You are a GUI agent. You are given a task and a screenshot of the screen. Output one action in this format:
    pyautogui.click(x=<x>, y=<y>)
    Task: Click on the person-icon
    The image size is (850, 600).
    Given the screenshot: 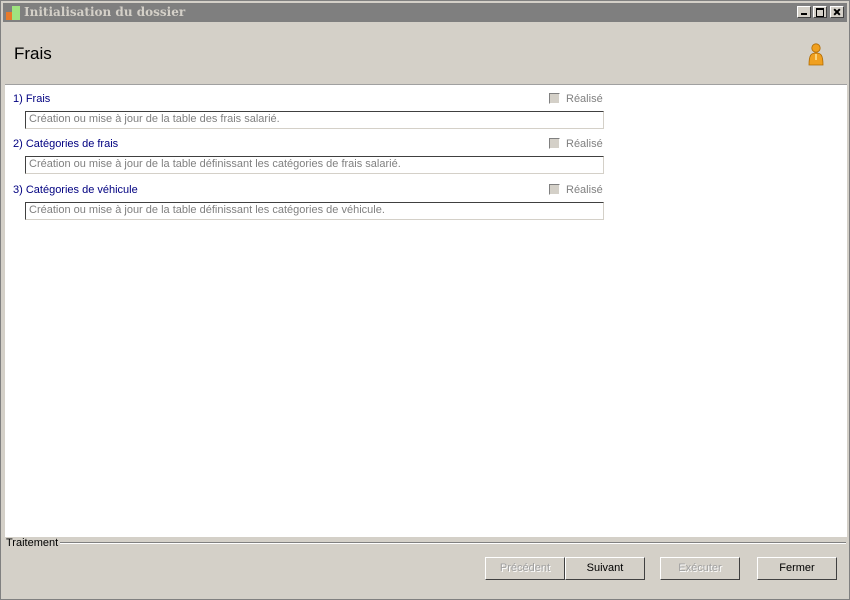 What is the action you would take?
    pyautogui.click(x=816, y=55)
    